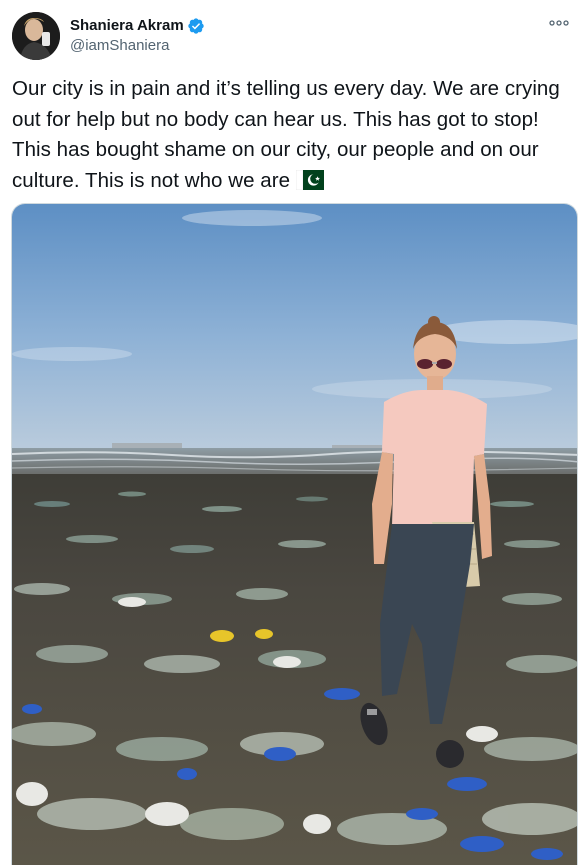  I want to click on name-row: Shaniera Akram, so click(137, 26).